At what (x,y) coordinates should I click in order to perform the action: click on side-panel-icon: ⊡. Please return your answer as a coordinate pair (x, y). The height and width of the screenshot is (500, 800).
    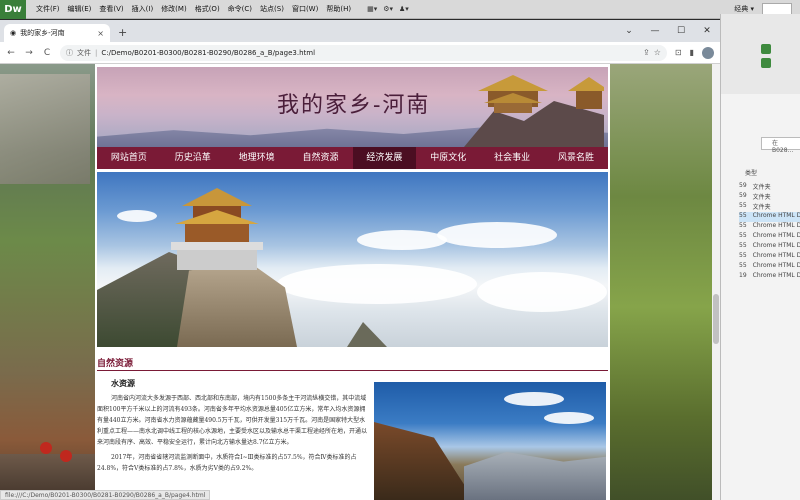
    Looking at the image, I should click on (678, 52).